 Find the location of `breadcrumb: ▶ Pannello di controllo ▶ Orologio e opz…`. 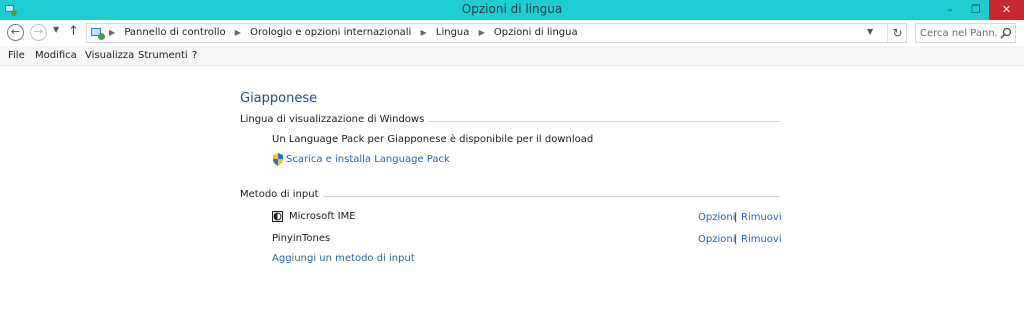

breadcrumb: ▶ Pannello di controllo ▶ Orologio e opz… is located at coordinates (343, 32).